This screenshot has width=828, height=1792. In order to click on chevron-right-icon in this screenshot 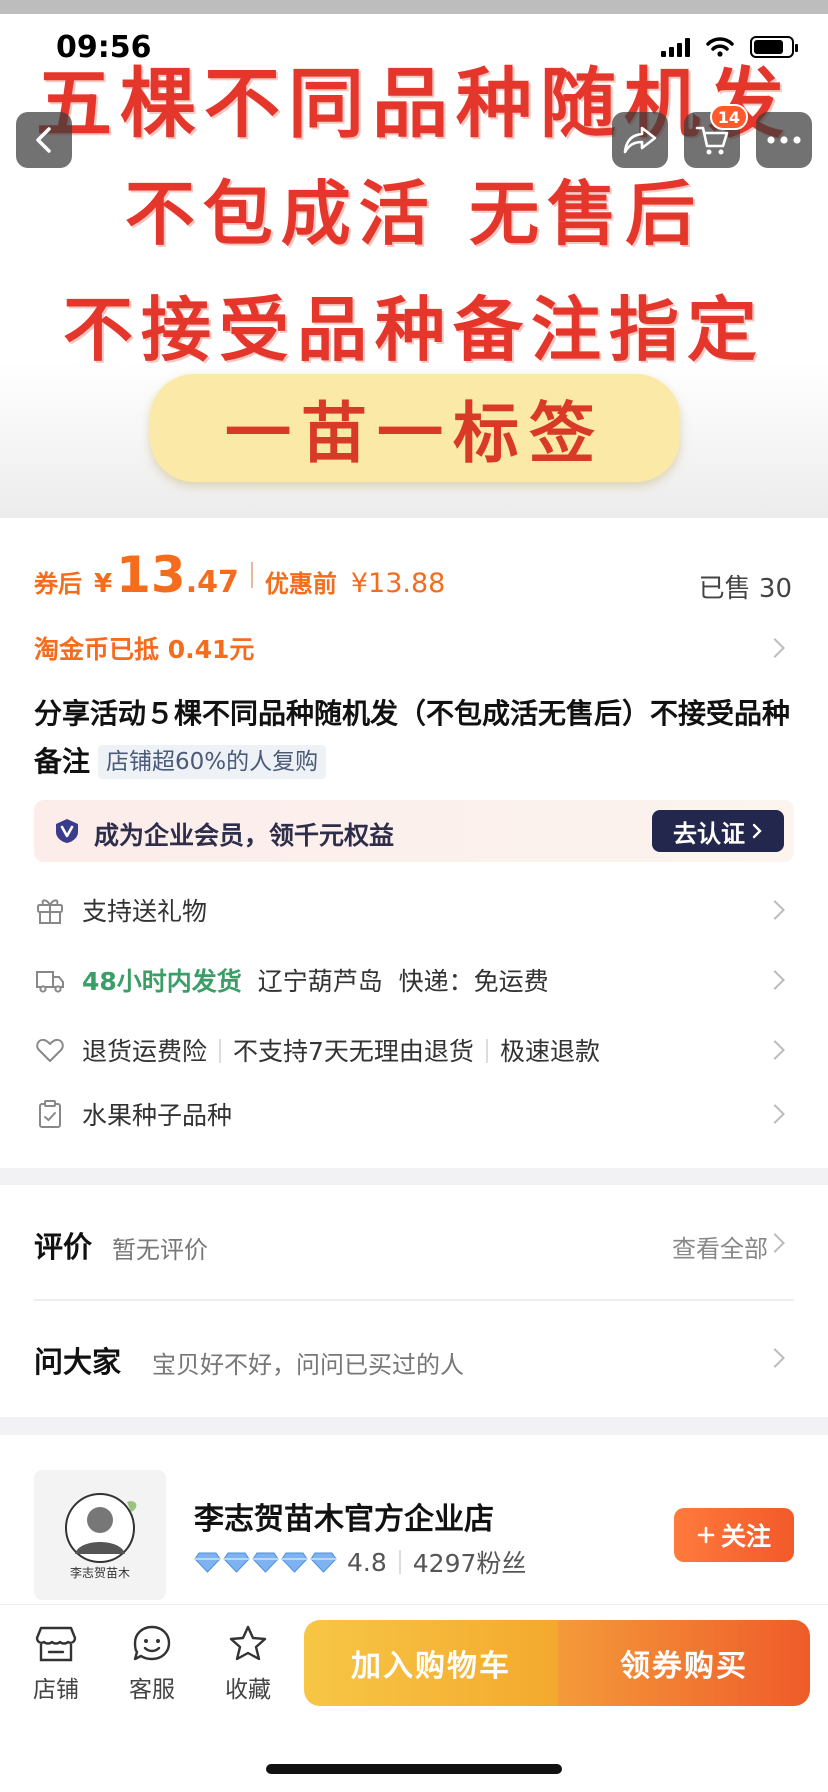, I will do `click(757, 831)`.